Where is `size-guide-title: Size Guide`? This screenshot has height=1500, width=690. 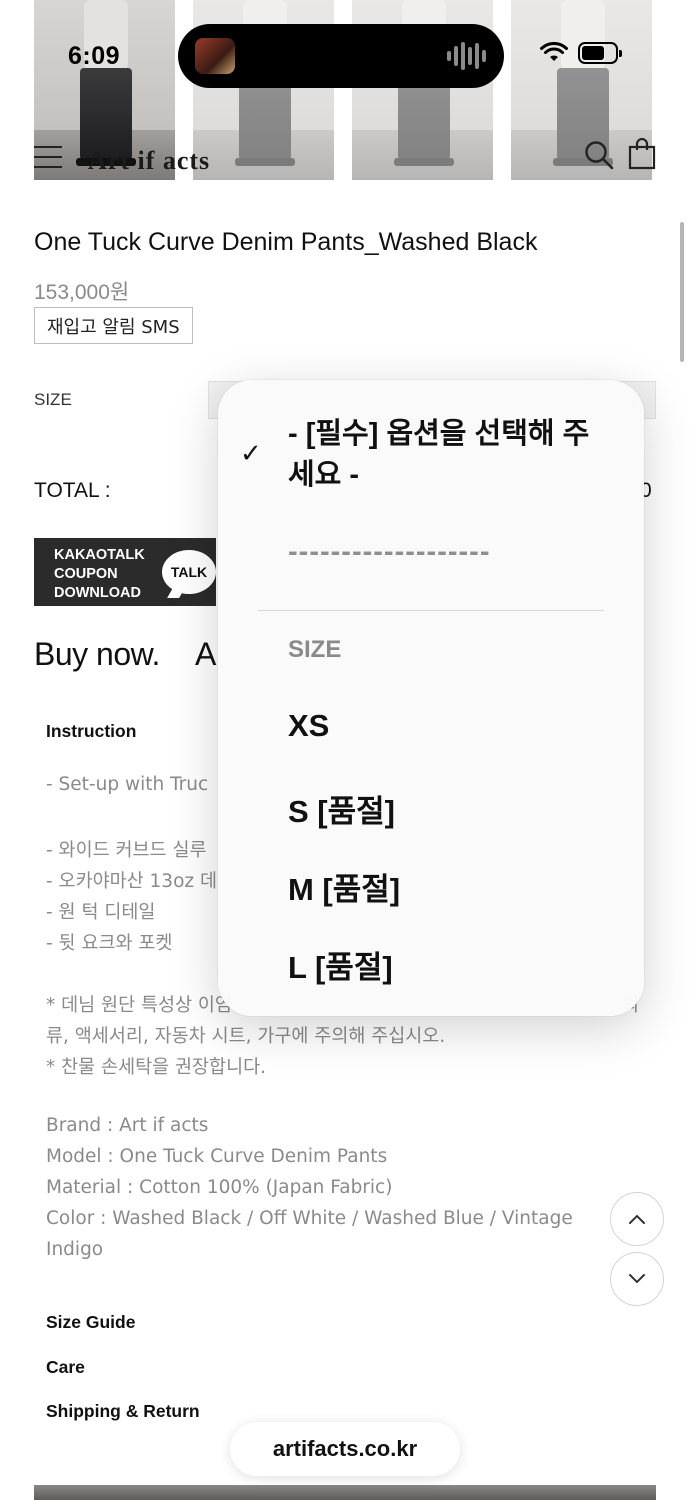 size-guide-title: Size Guide is located at coordinates (90, 1322).